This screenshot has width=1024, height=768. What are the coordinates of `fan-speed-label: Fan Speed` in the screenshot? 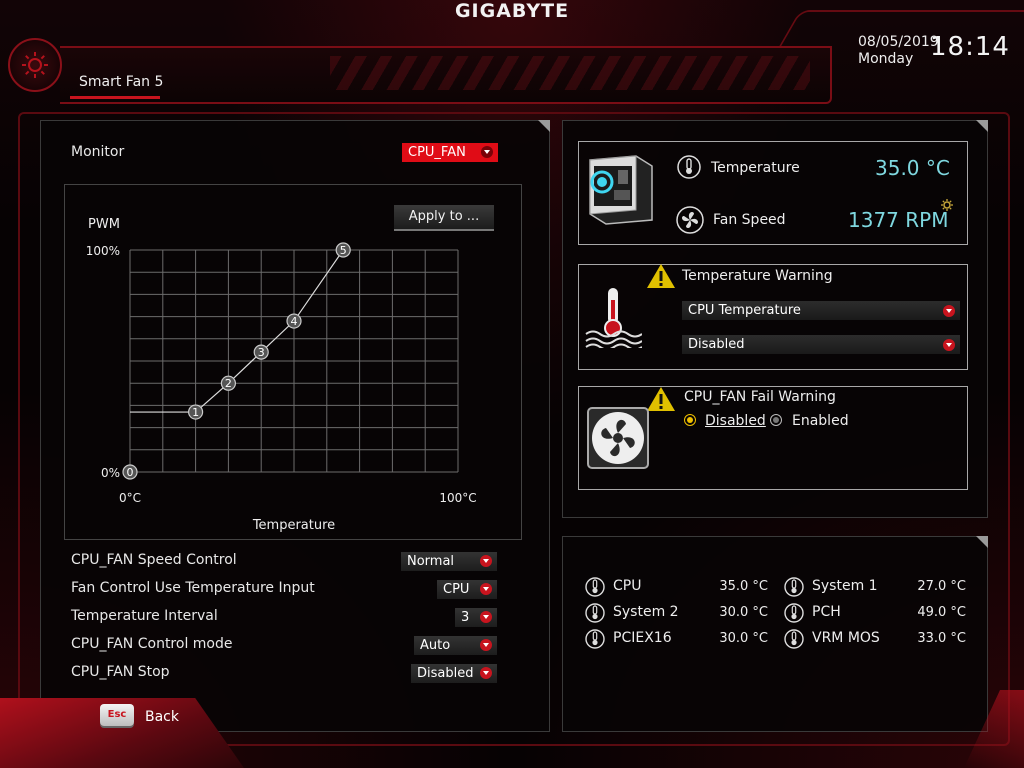 It's located at (749, 220).